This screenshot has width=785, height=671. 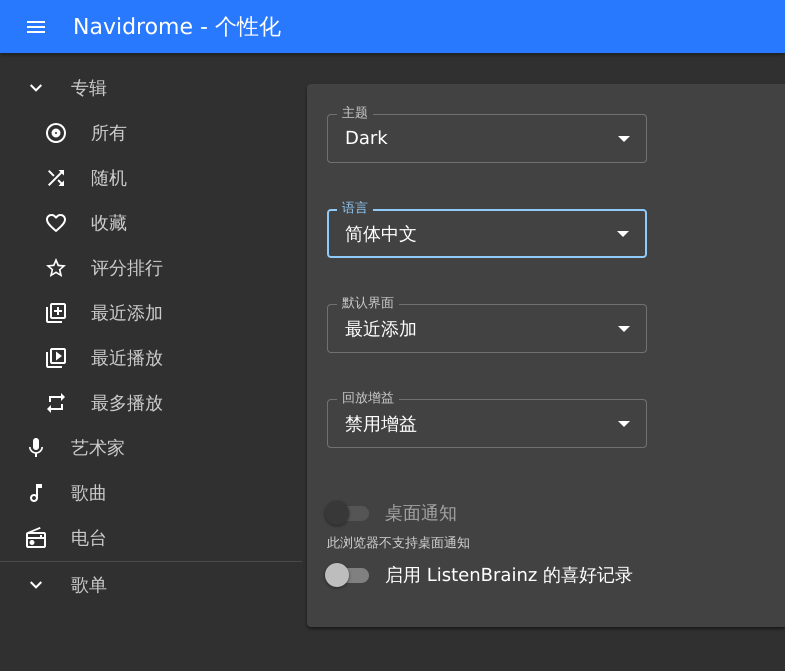 I want to click on sidebar-label: 电台, so click(x=89, y=538).